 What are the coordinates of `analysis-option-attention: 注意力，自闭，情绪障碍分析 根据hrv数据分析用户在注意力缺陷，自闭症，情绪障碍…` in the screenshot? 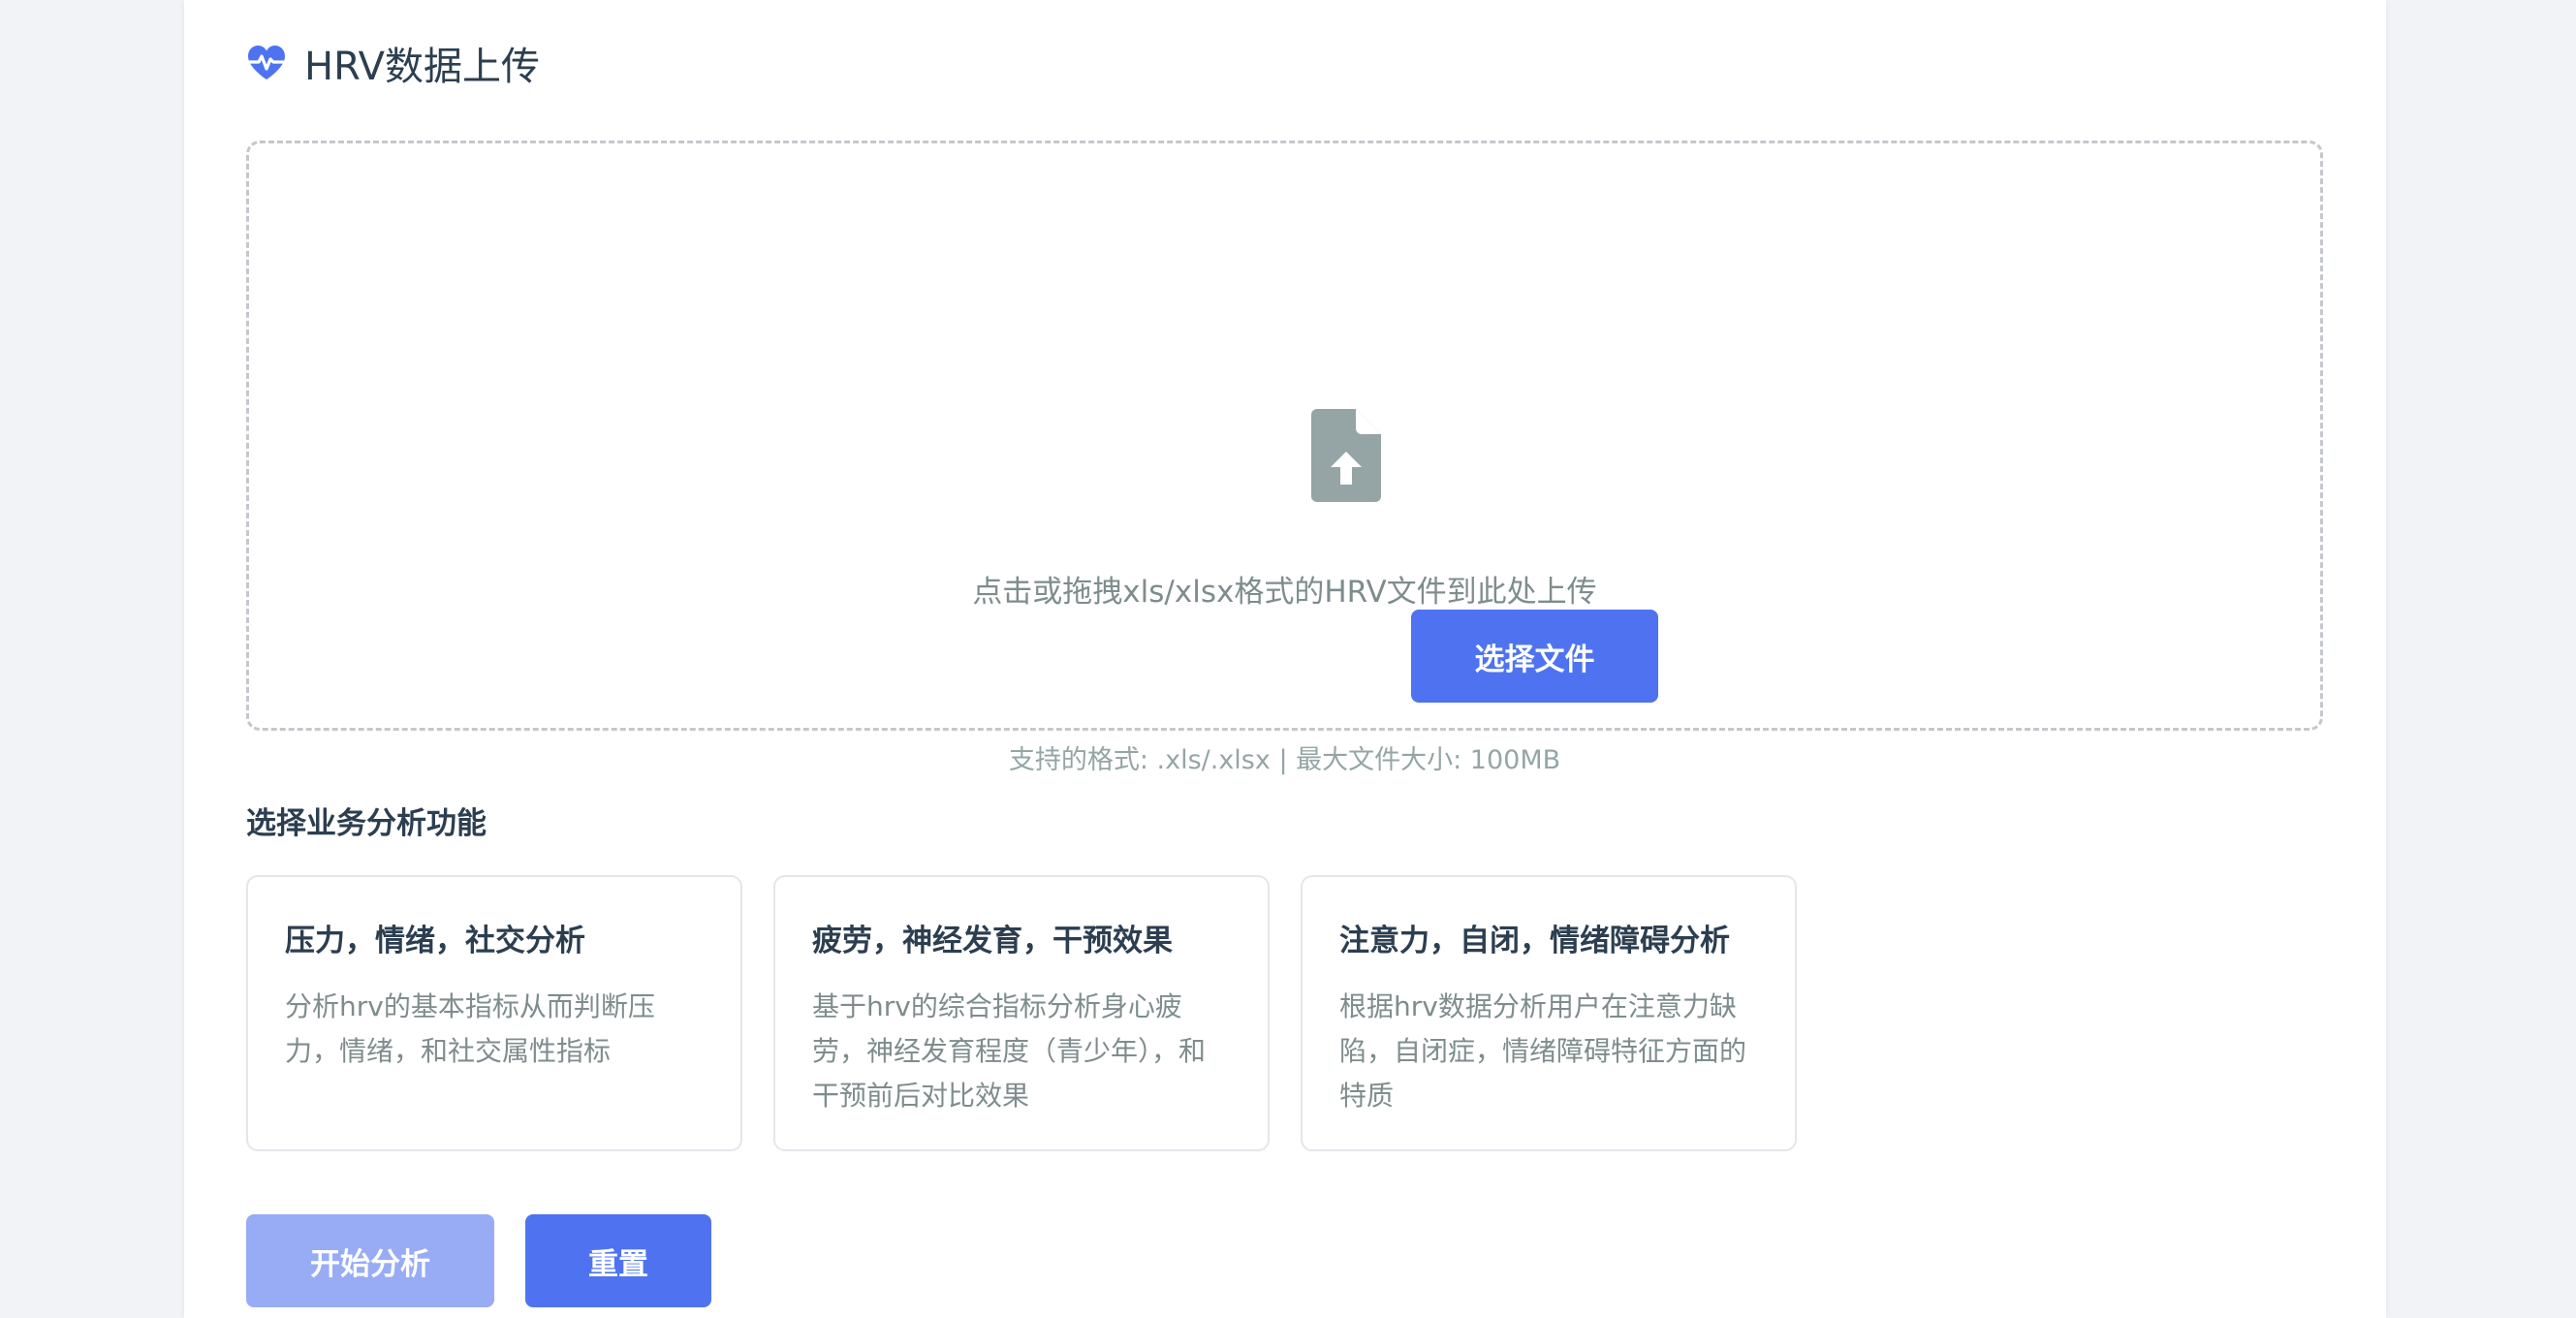 It's located at (1549, 1013).